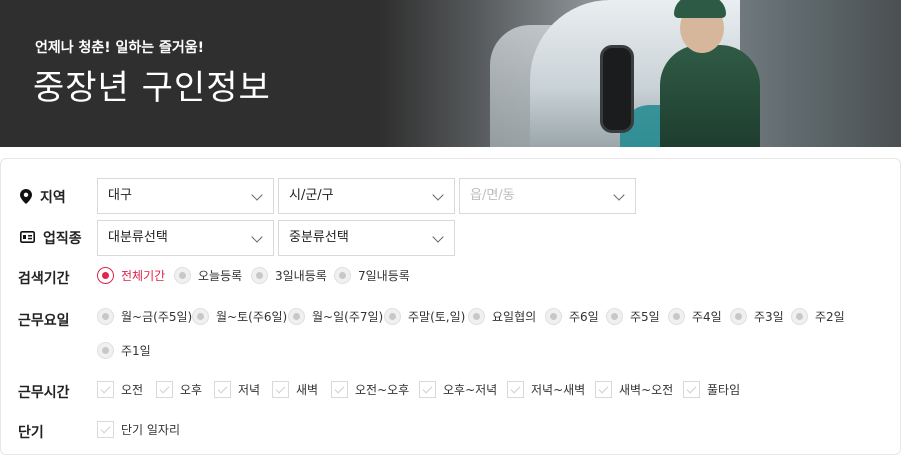  I want to click on id-card-icon, so click(27, 239).